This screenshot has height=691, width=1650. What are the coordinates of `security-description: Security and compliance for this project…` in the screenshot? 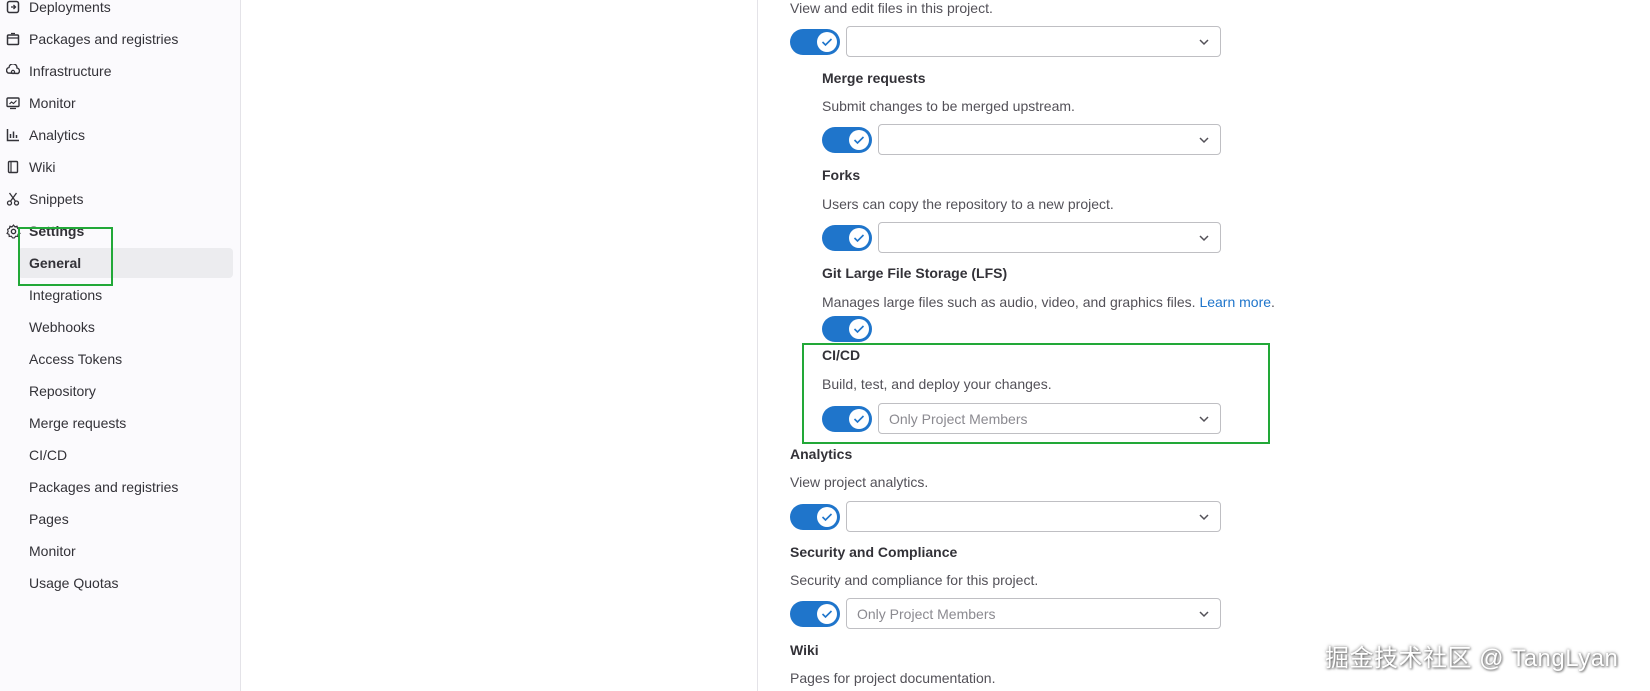 It's located at (914, 580).